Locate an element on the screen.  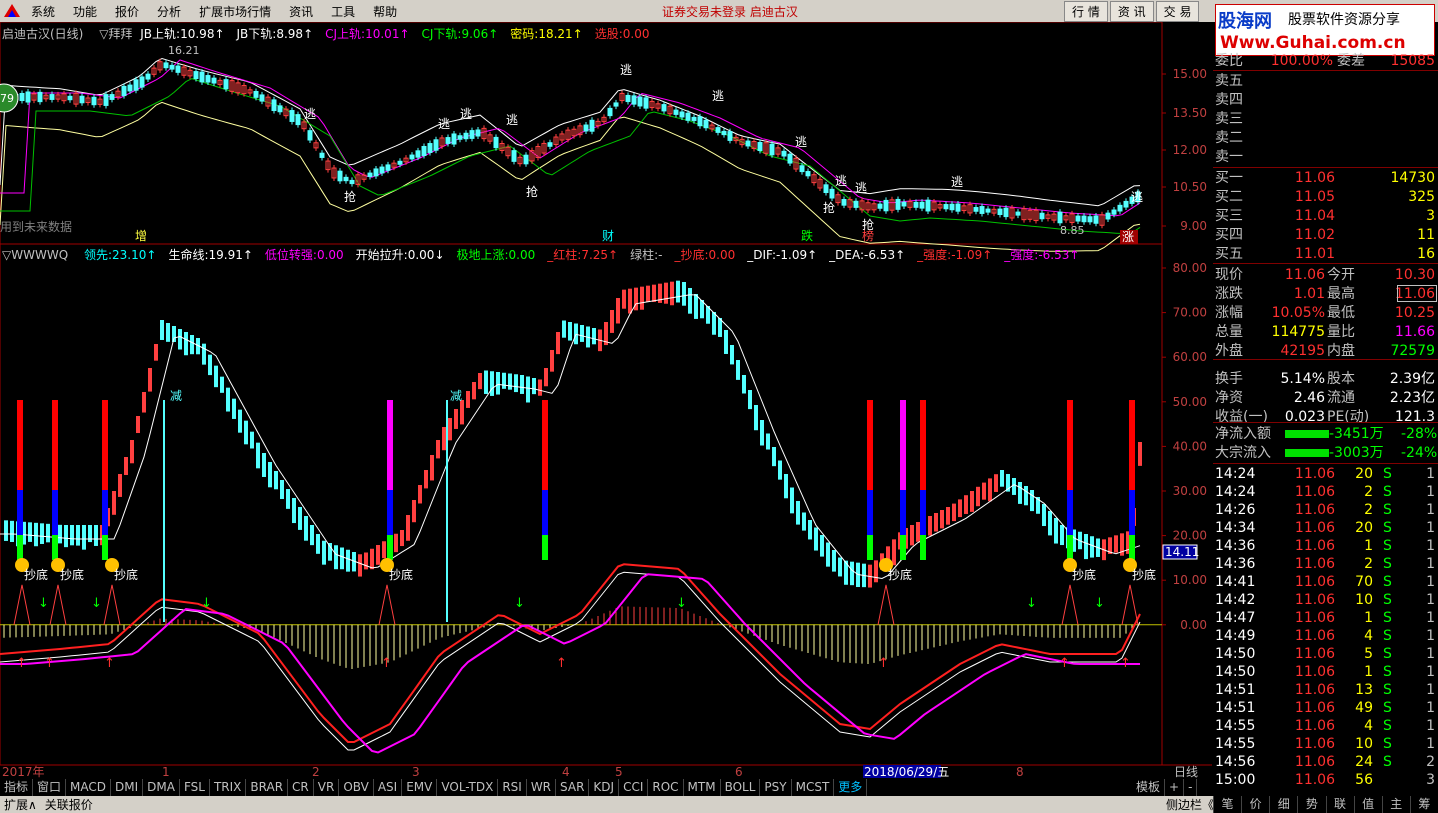
indicator-tab-12: EMV is located at coordinates (420, 787).